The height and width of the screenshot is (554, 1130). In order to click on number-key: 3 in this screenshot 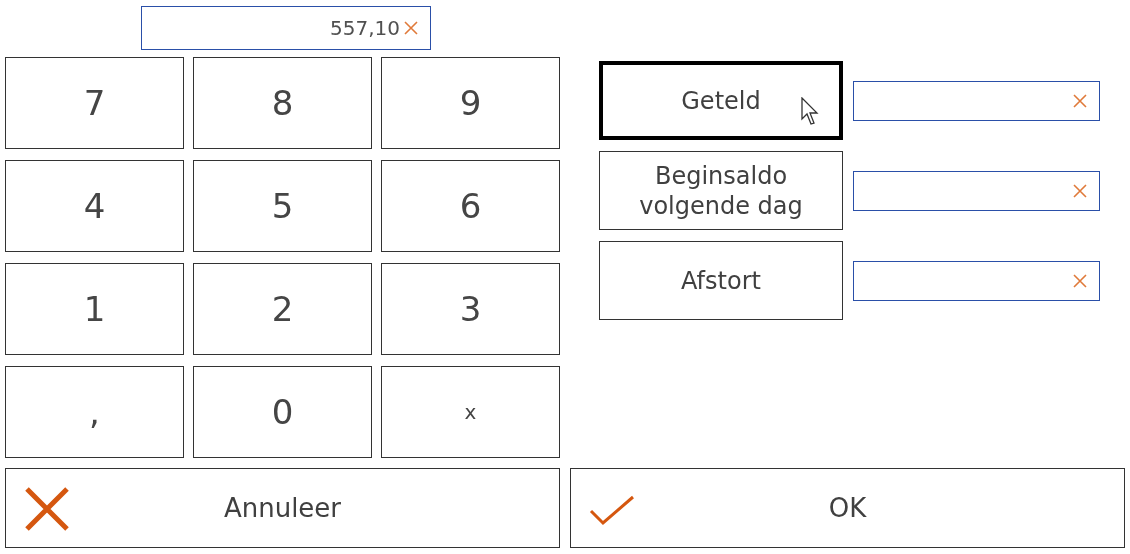, I will do `click(470, 309)`.